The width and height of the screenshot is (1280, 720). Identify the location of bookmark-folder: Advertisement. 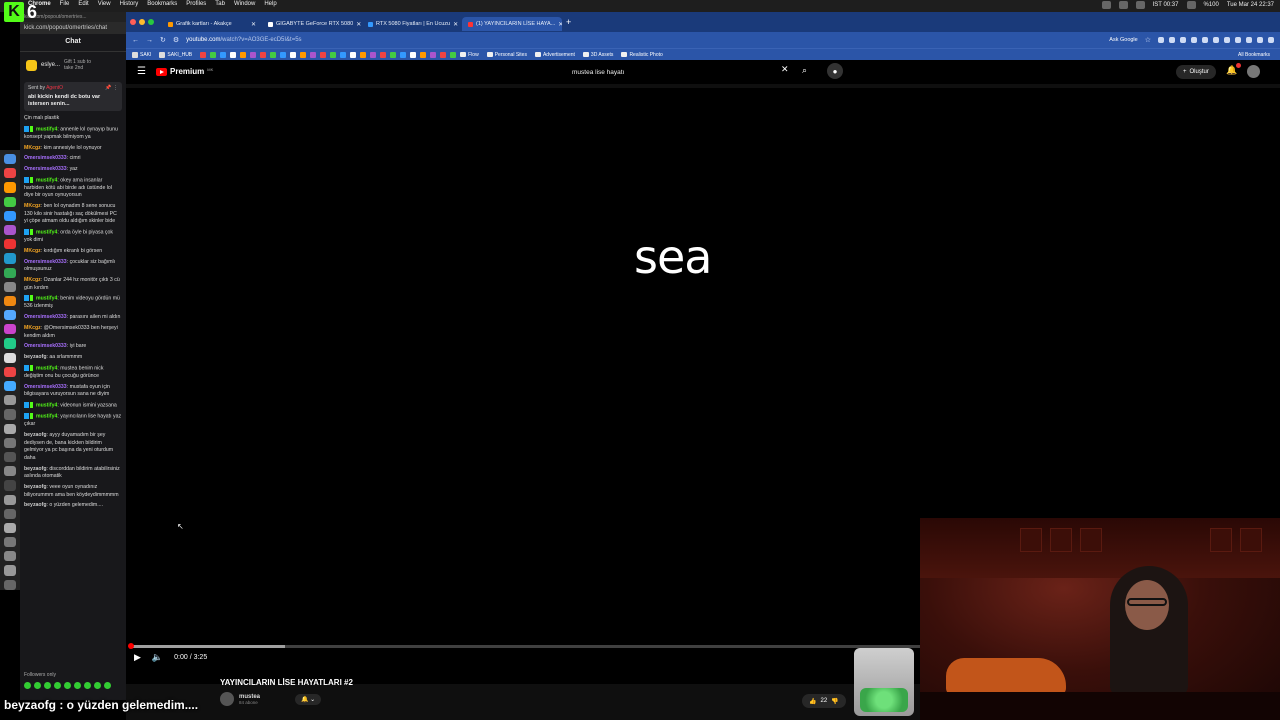
(554, 55).